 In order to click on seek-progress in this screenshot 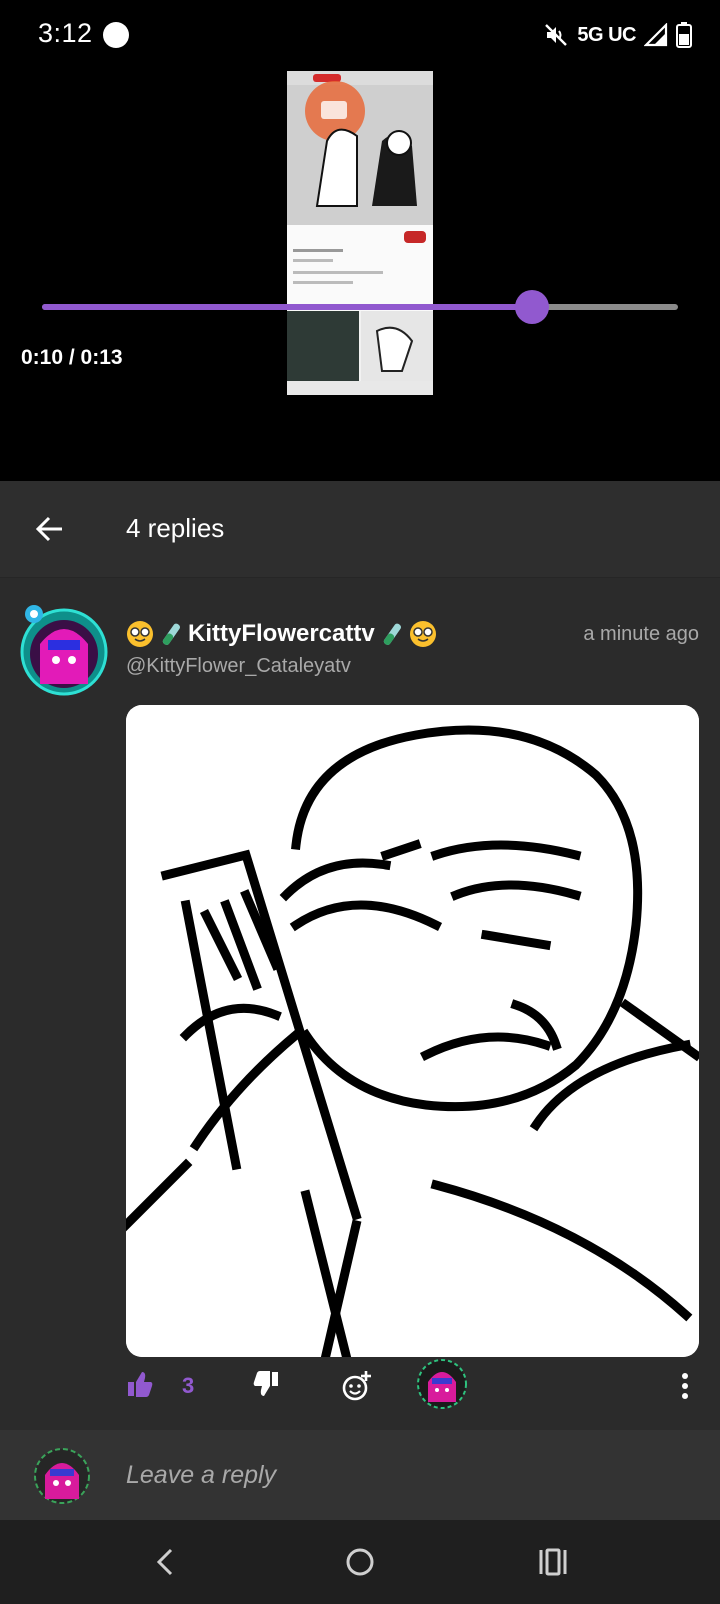, I will do `click(287, 307)`.